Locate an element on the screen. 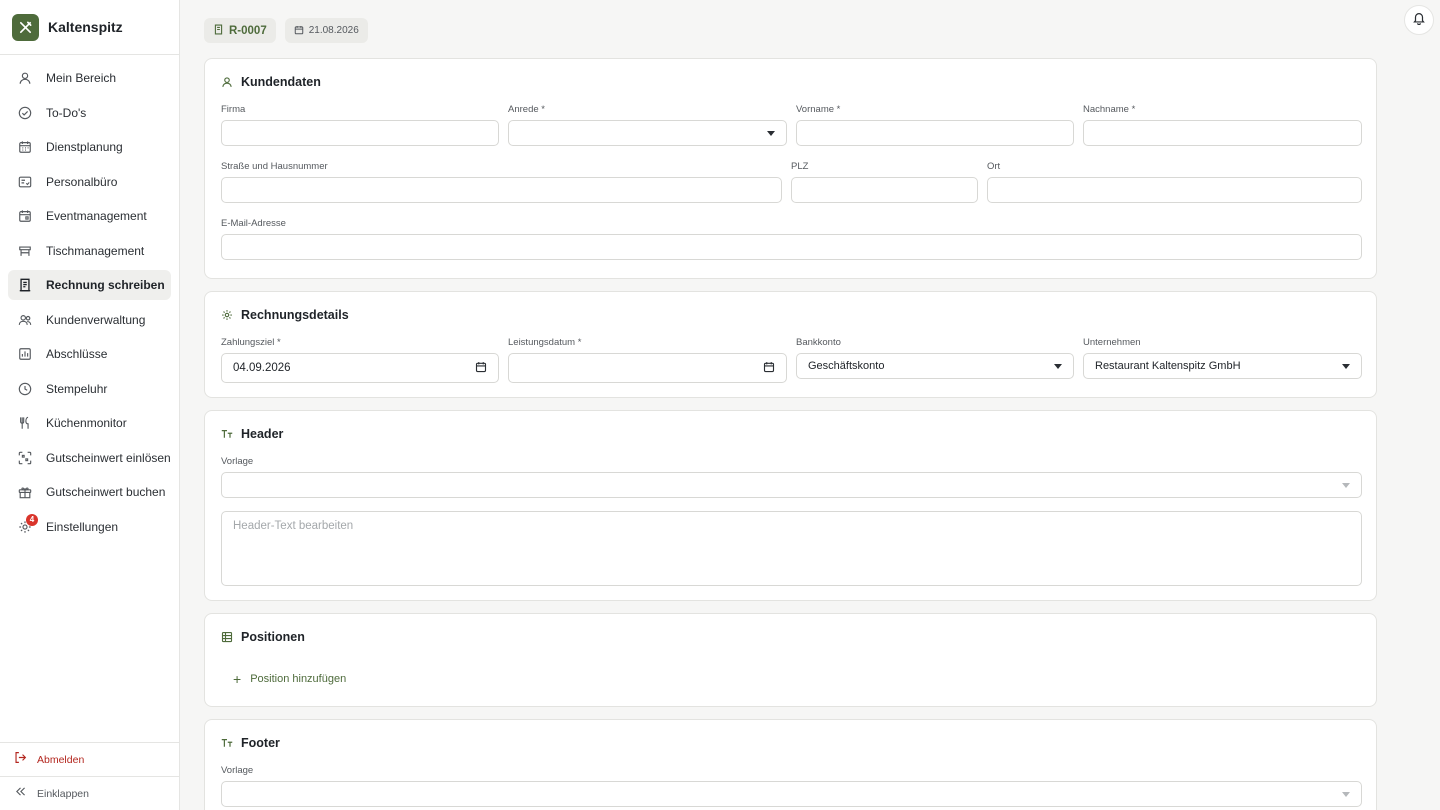  unternehmen-select: Restaurant Kaltenspitz GmbH is located at coordinates (1222, 366).